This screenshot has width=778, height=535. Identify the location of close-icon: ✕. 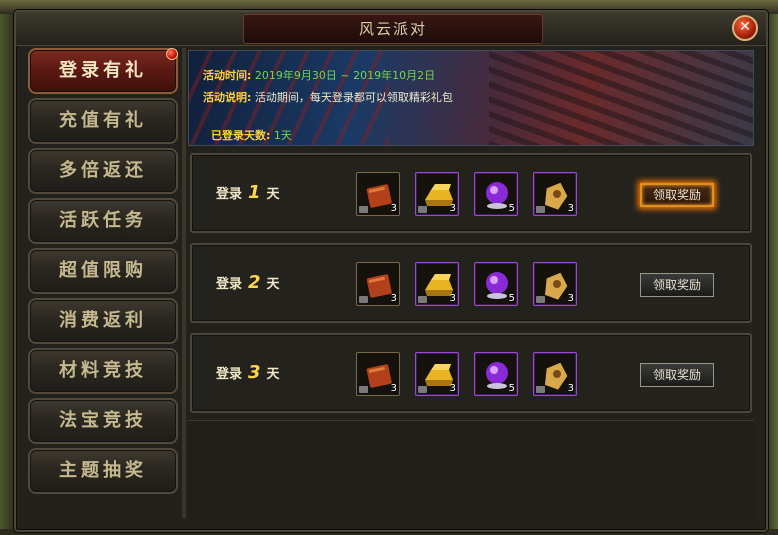
(745, 27).